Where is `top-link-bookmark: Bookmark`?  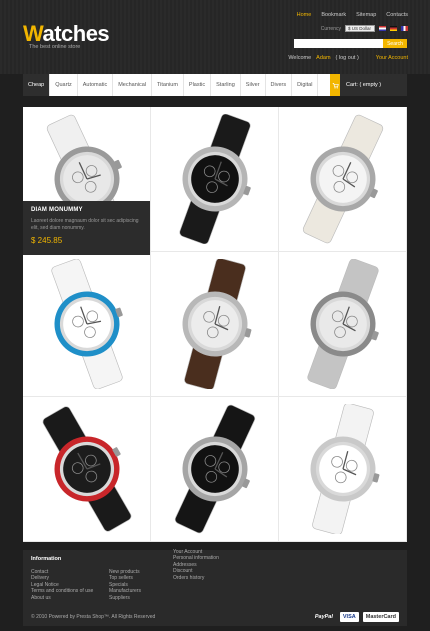 top-link-bookmark: Bookmark is located at coordinates (333, 15).